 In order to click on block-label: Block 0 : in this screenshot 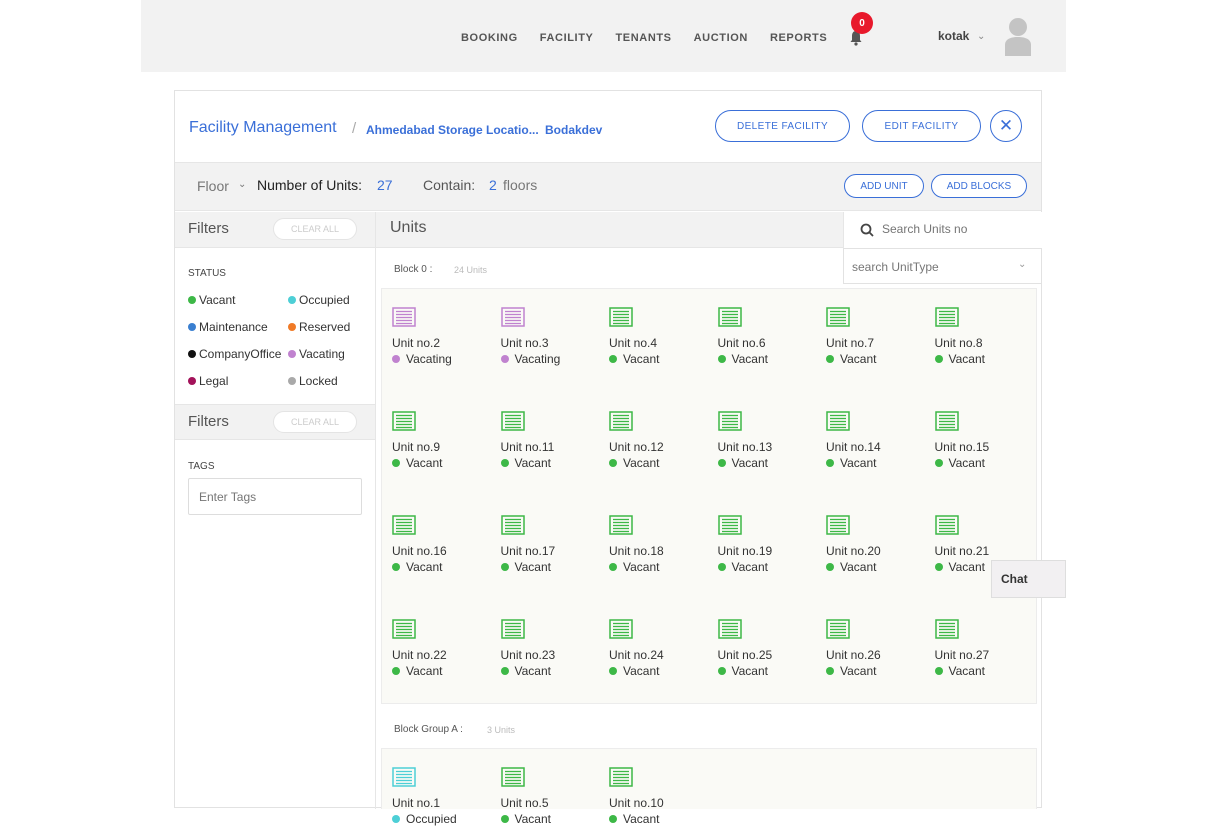, I will do `click(413, 269)`.